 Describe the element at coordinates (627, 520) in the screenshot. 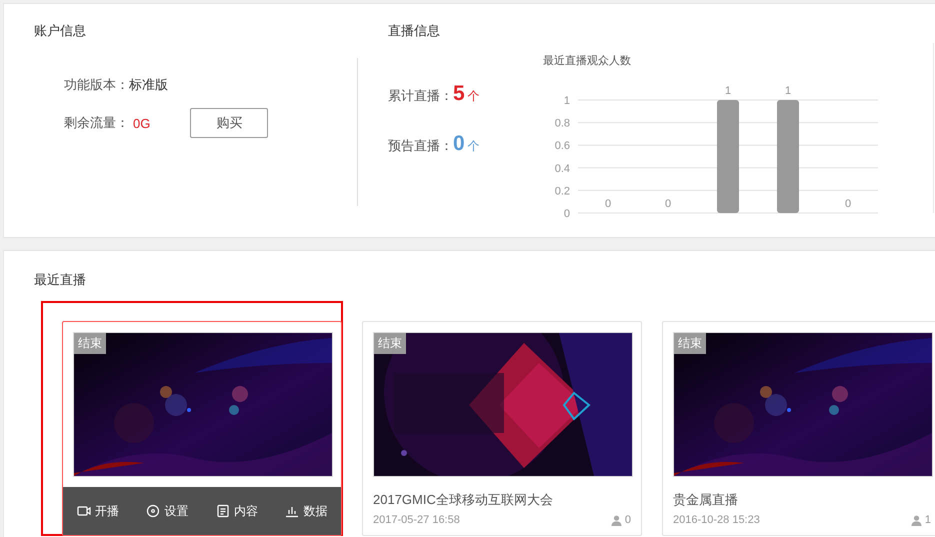

I see `viewer-count: 0` at that location.